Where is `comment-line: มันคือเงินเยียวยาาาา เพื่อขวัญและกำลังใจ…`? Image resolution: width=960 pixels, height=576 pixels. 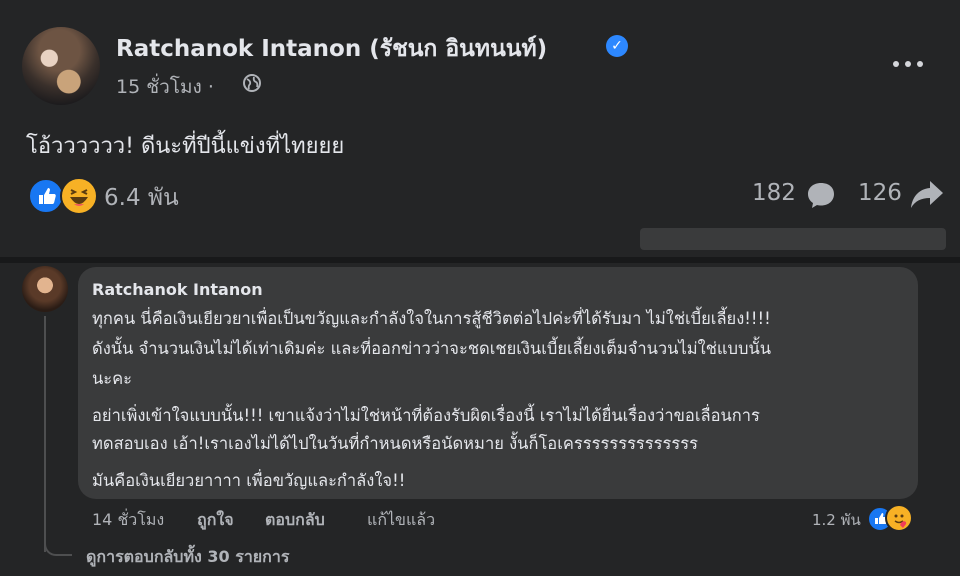
comment-line: มันคือเงินเยียวยาาาา เพื่อขวัญและกำลังใจ… is located at coordinates (249, 480).